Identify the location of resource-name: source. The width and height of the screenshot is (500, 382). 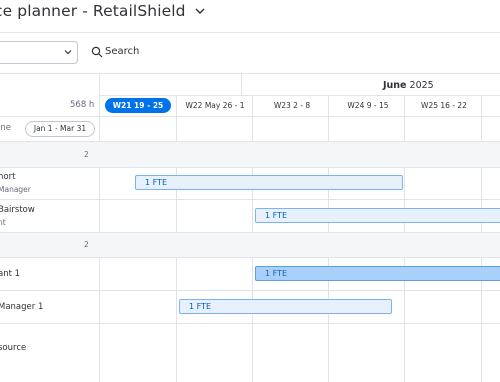
(13, 348).